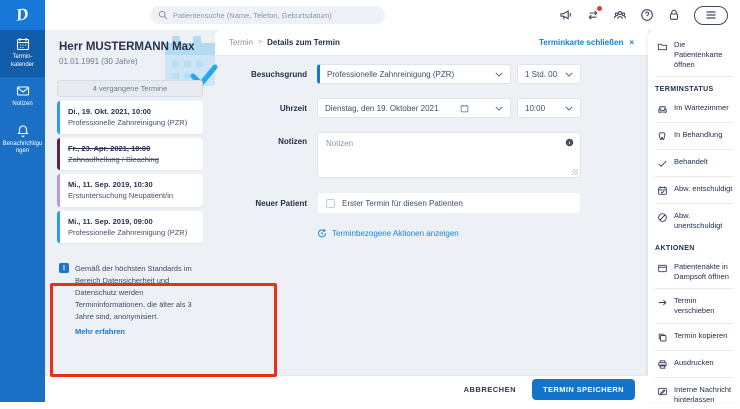 The width and height of the screenshot is (740, 409). I want to click on appointment-treatment: Professionelle Zahnreinigung (PZR), so click(128, 123).